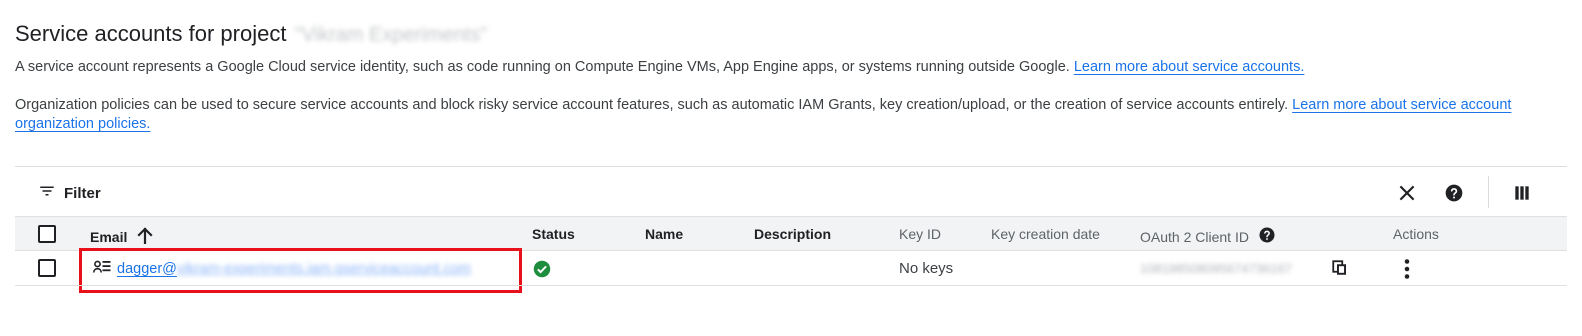 The width and height of the screenshot is (1582, 336). Describe the element at coordinates (145, 236) in the screenshot. I see `sort-ascending-icon` at that location.